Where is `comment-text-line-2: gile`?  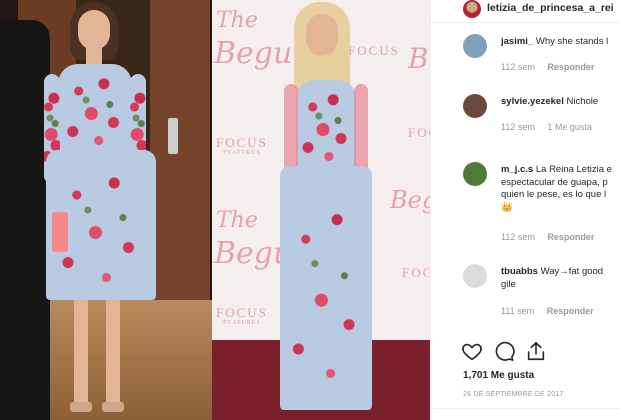
comment-text-line-2: gile is located at coordinates (508, 284).